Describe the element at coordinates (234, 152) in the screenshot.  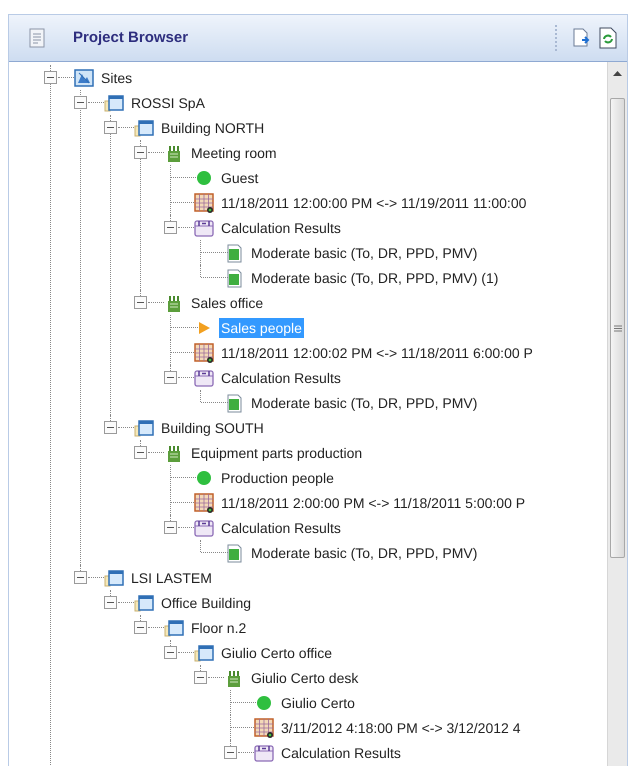
I see `tree-item: Meeting room` at that location.